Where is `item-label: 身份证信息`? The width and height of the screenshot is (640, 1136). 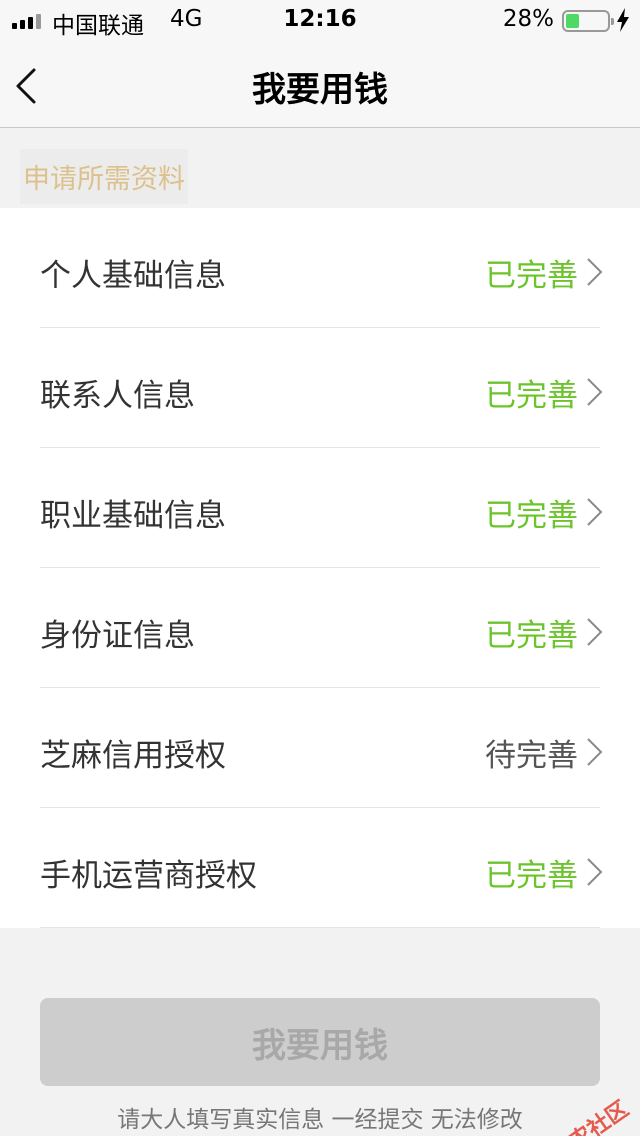 item-label: 身份证信息 is located at coordinates (117, 636).